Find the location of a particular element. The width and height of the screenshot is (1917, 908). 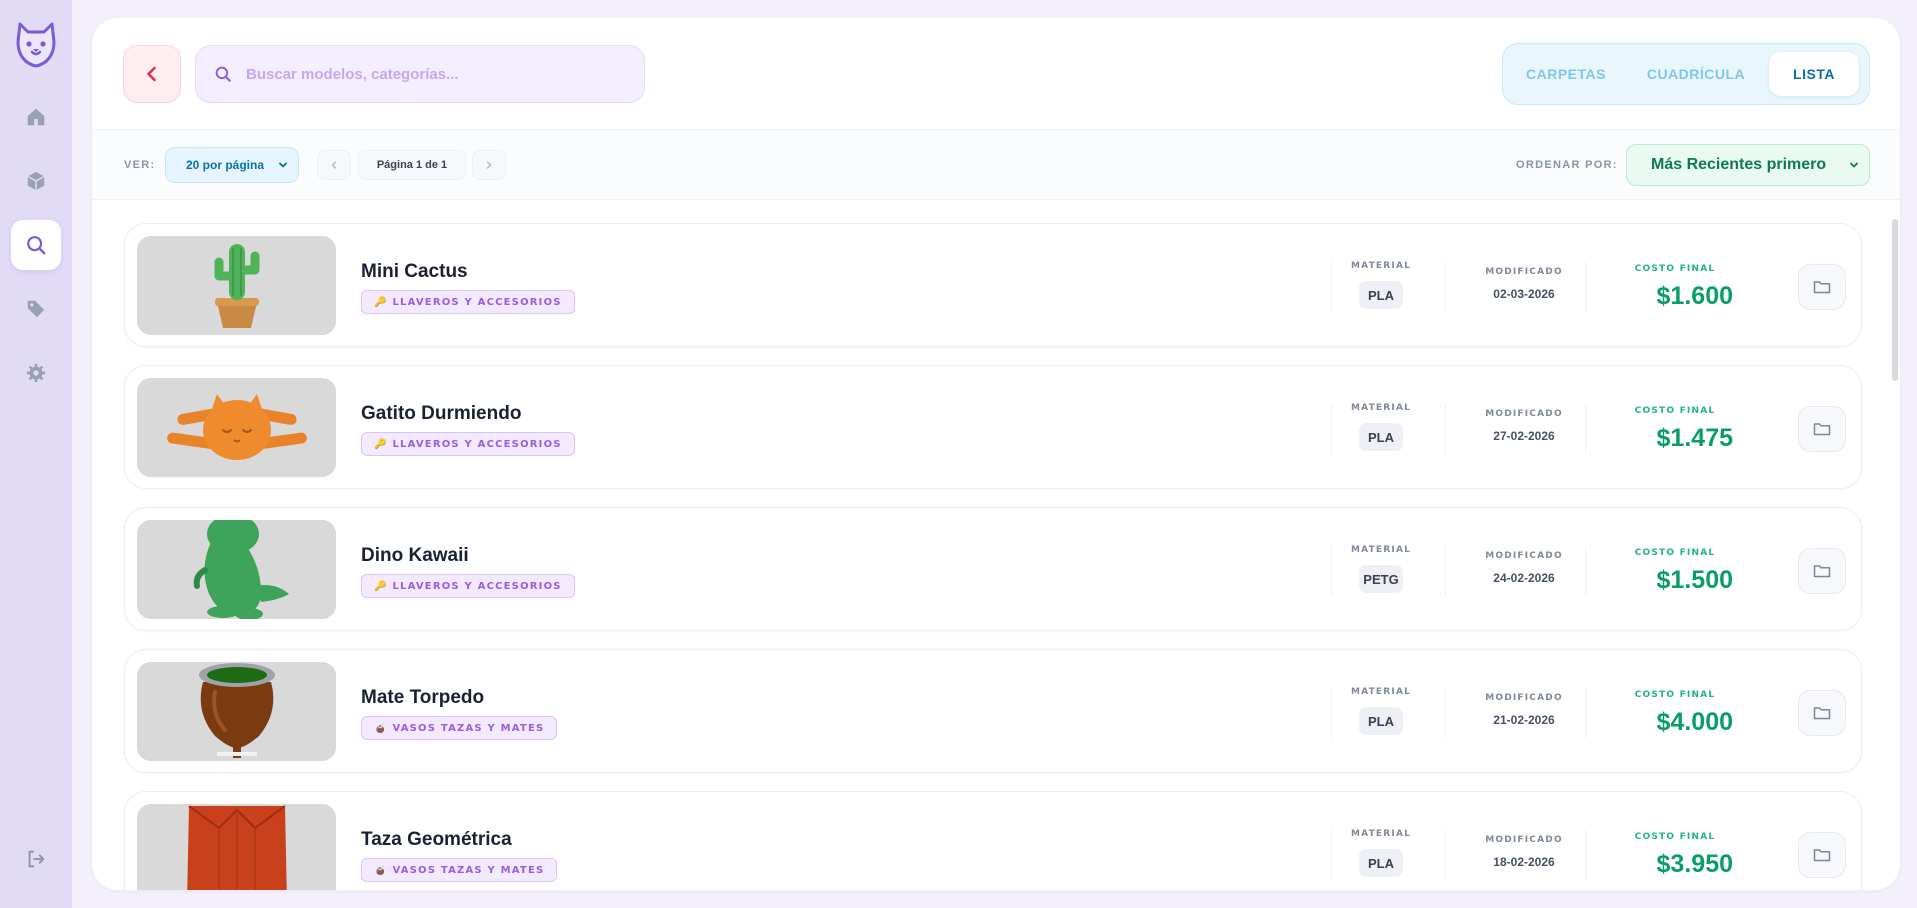

dinosaur-icon is located at coordinates (236, 569).